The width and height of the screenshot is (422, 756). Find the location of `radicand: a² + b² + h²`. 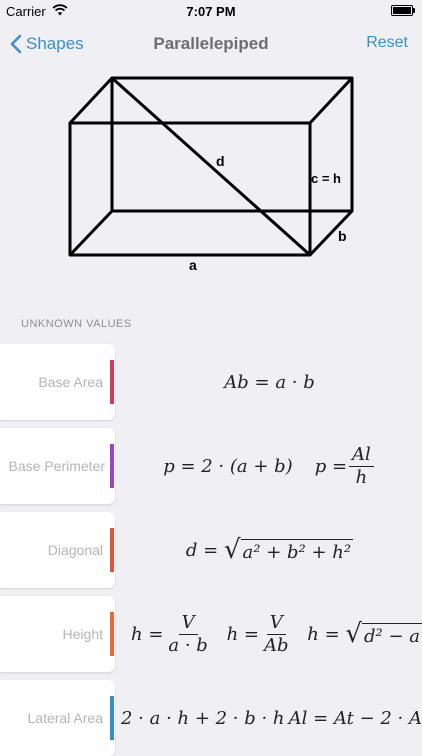

radicand: a² + b² + h² is located at coordinates (297, 551).